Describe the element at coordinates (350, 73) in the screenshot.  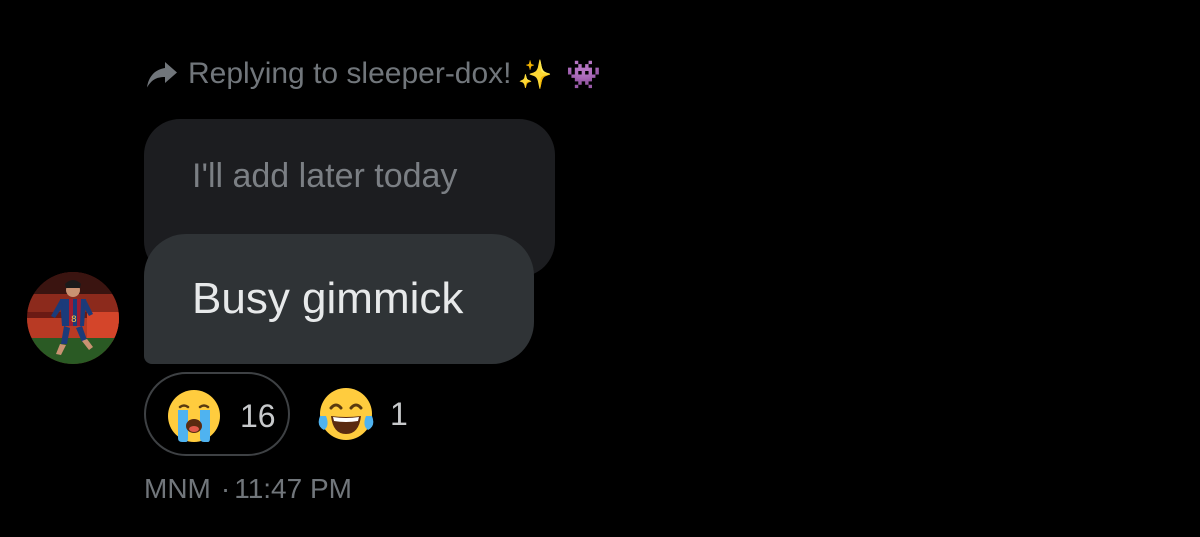
I see `reply-context-label: Replying to sleeper-dox!` at that location.